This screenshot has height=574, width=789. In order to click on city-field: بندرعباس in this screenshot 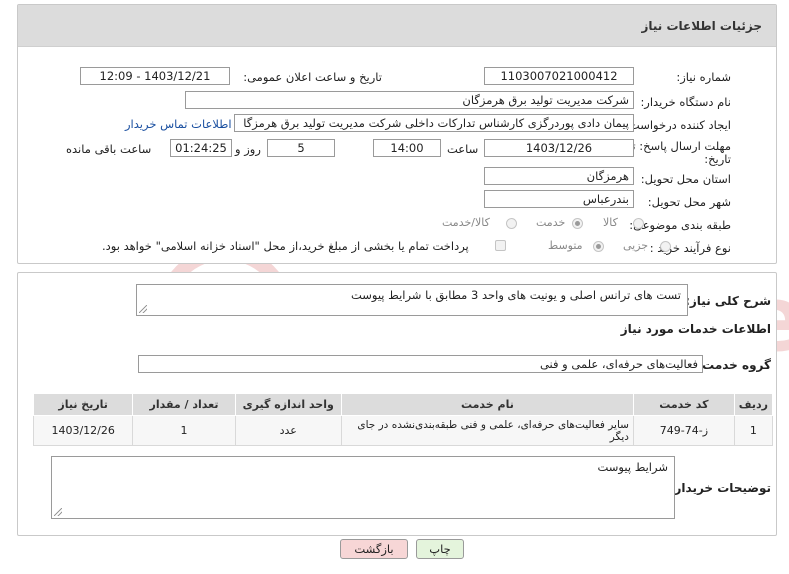, I will do `click(559, 199)`.